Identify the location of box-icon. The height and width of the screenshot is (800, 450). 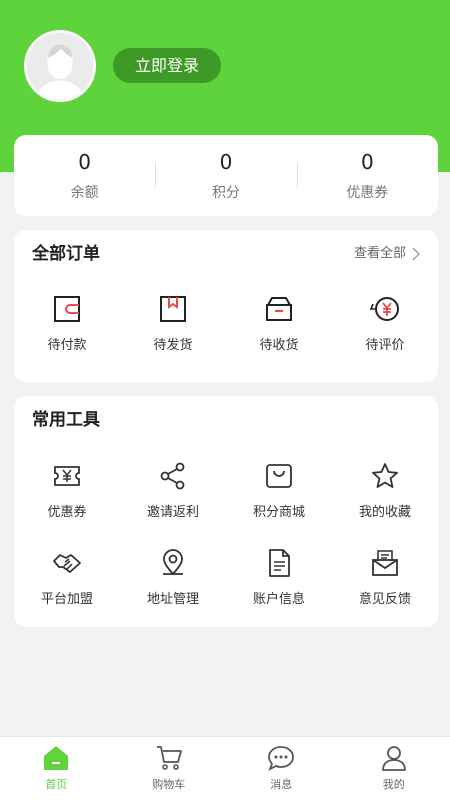
(279, 309).